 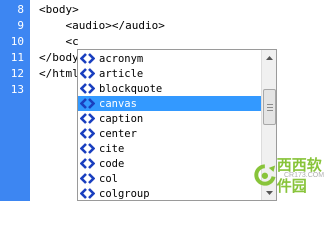 I want to click on scroll-up-button, so click(x=269, y=57).